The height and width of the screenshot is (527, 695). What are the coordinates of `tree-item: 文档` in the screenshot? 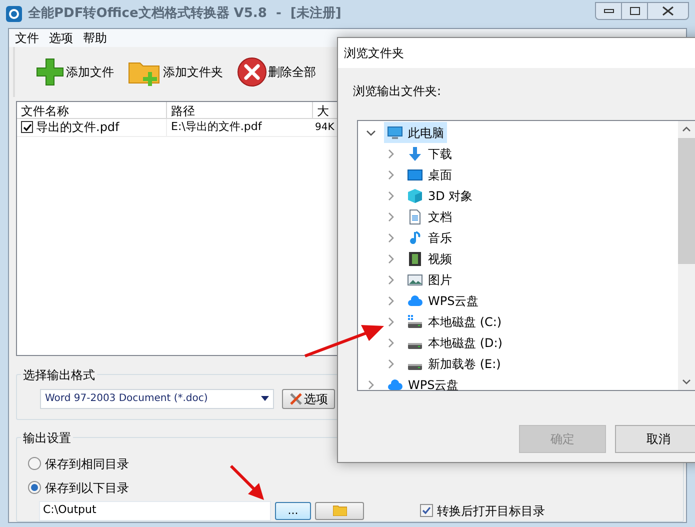 It's located at (429, 216).